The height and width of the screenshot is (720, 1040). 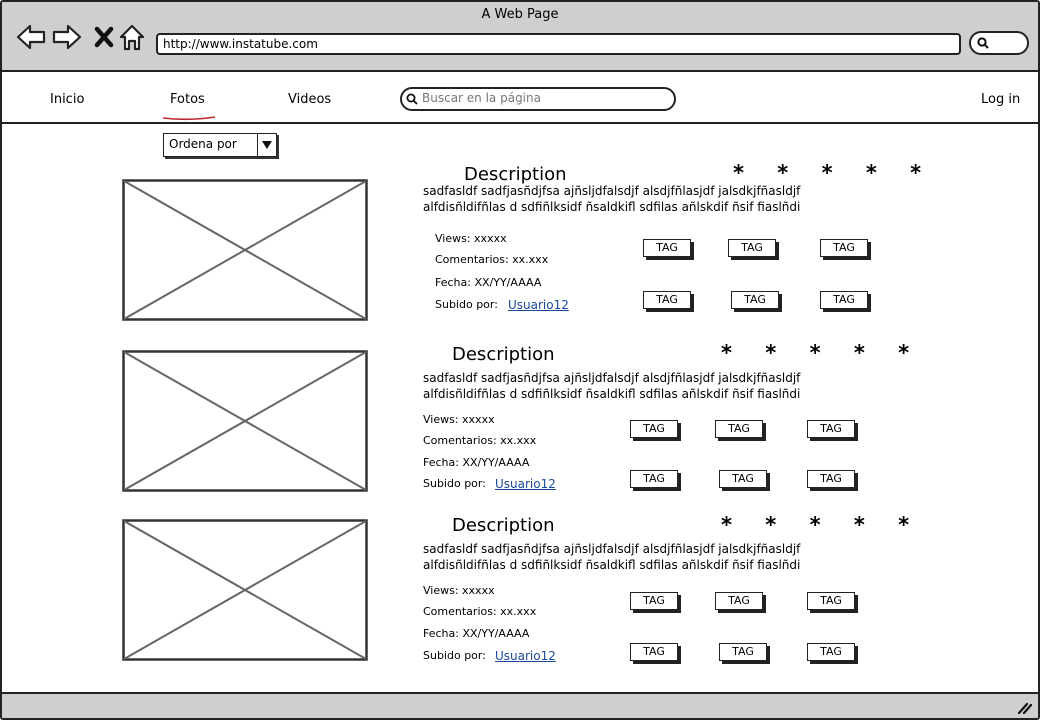 I want to click on nav-link-inicio: Inicio, so click(x=67, y=99).